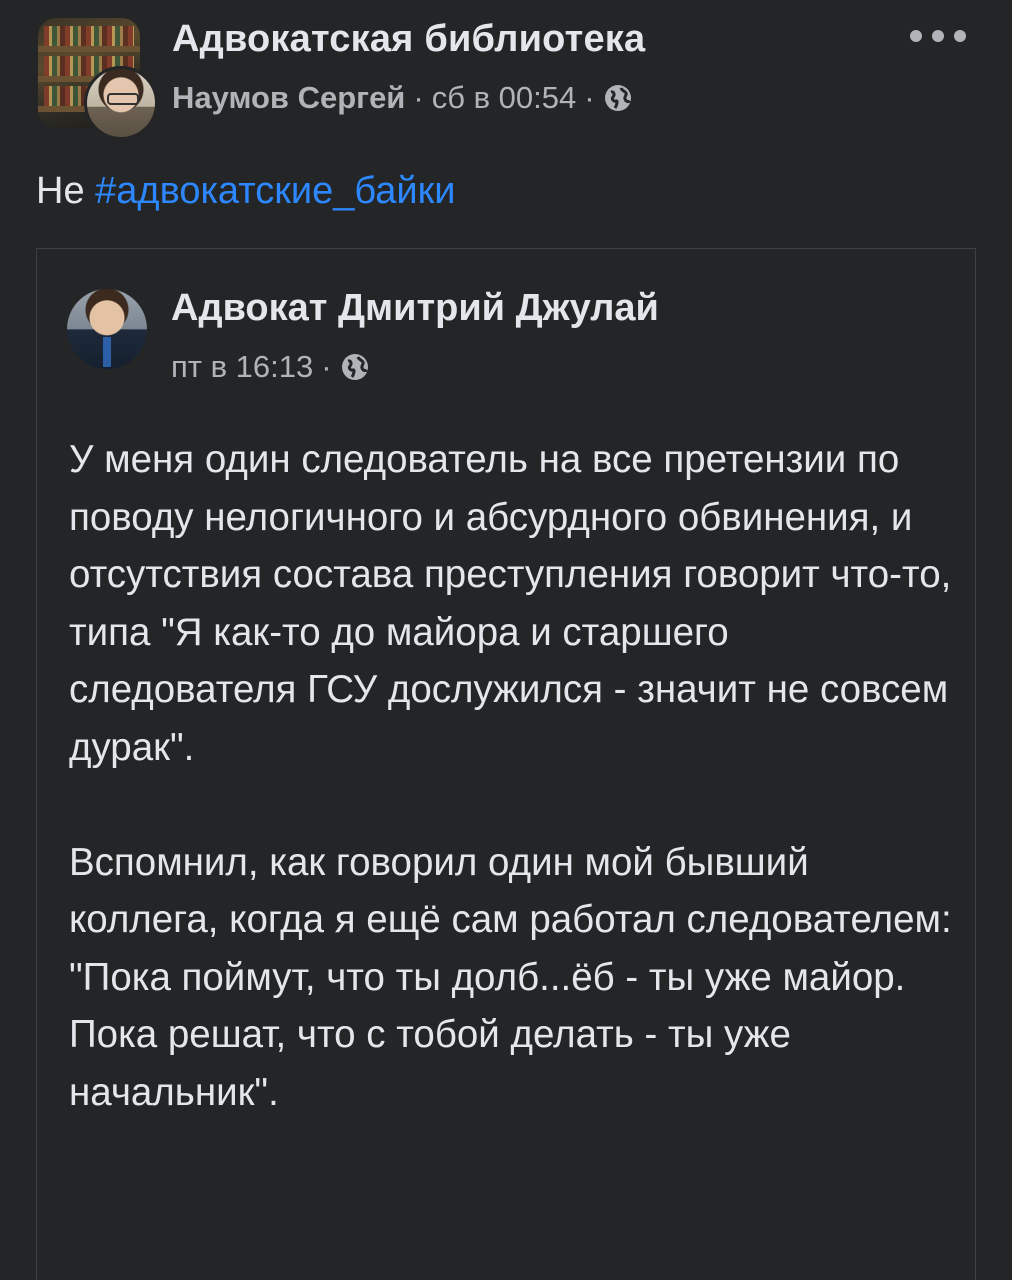 Image resolution: width=1012 pixels, height=1280 pixels. Describe the element at coordinates (938, 36) in the screenshot. I see `more-options-icon` at that location.